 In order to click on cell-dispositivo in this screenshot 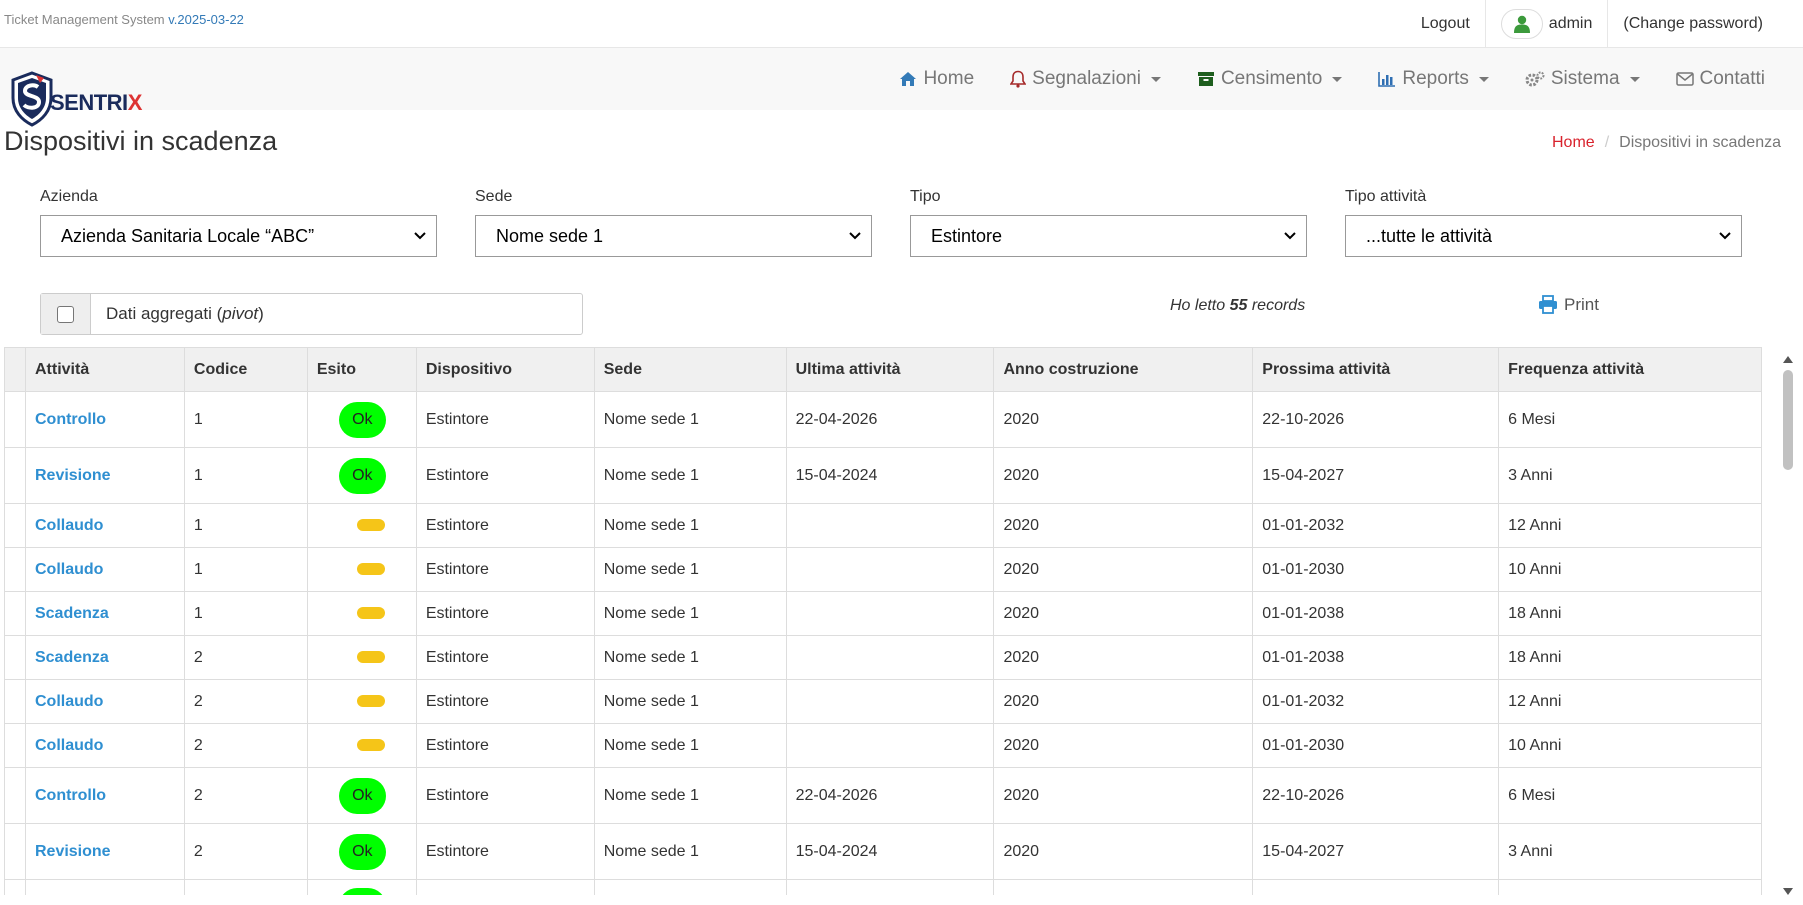, I will do `click(505, 887)`.